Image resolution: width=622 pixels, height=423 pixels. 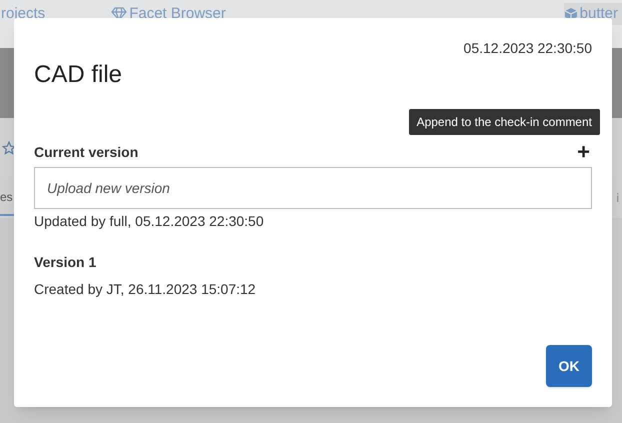 I want to click on add-button: +, so click(x=583, y=152).